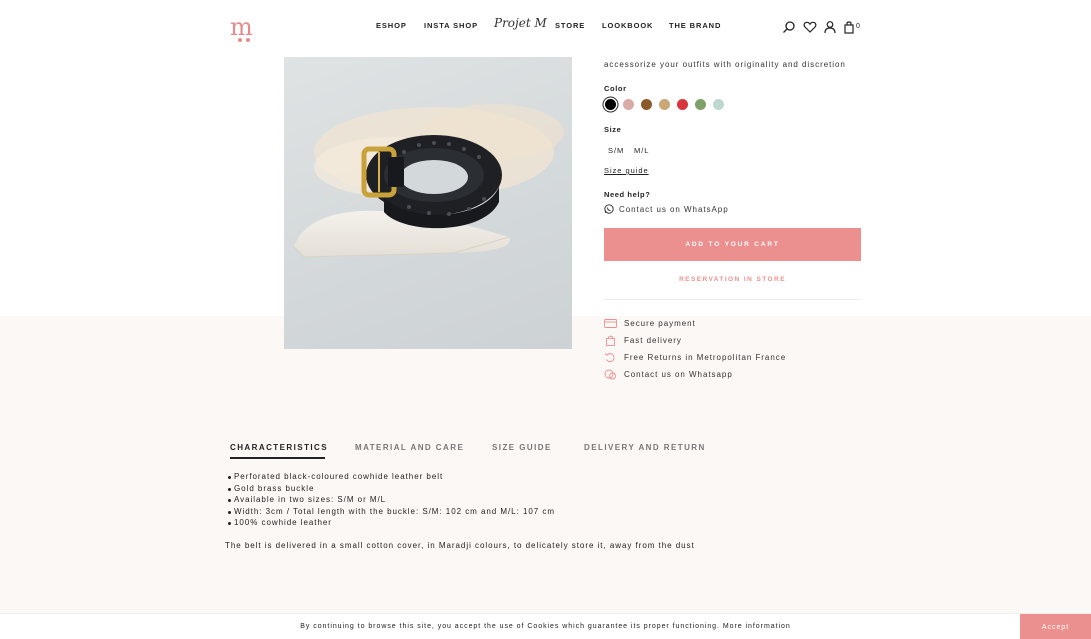  Describe the element at coordinates (664, 104) in the screenshot. I see `color-swatch-camel` at that location.